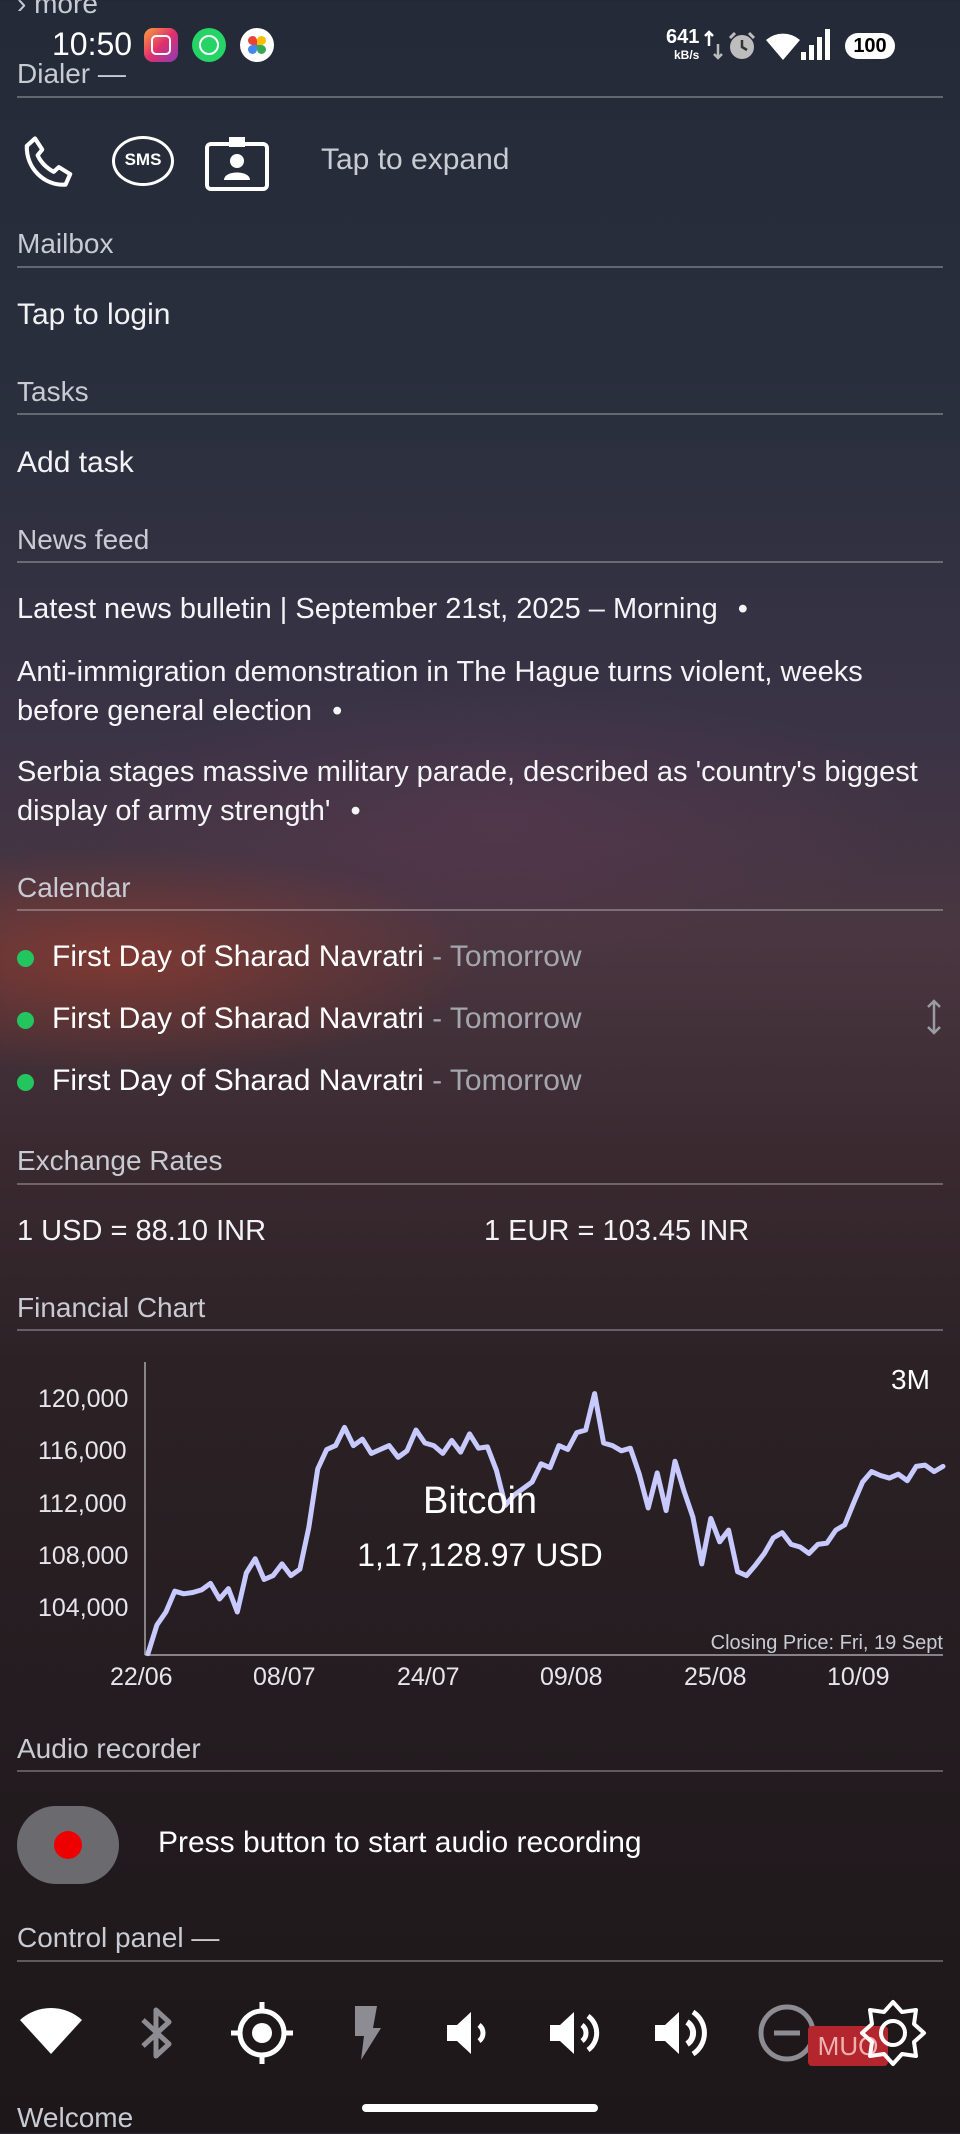 The width and height of the screenshot is (960, 2134). I want to click on volume-high-icon, so click(682, 2033).